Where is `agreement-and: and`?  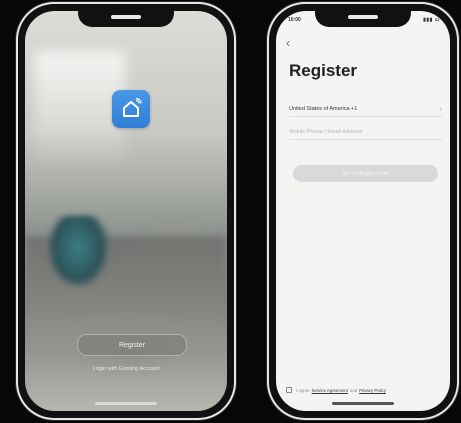 agreement-and: and is located at coordinates (353, 390).